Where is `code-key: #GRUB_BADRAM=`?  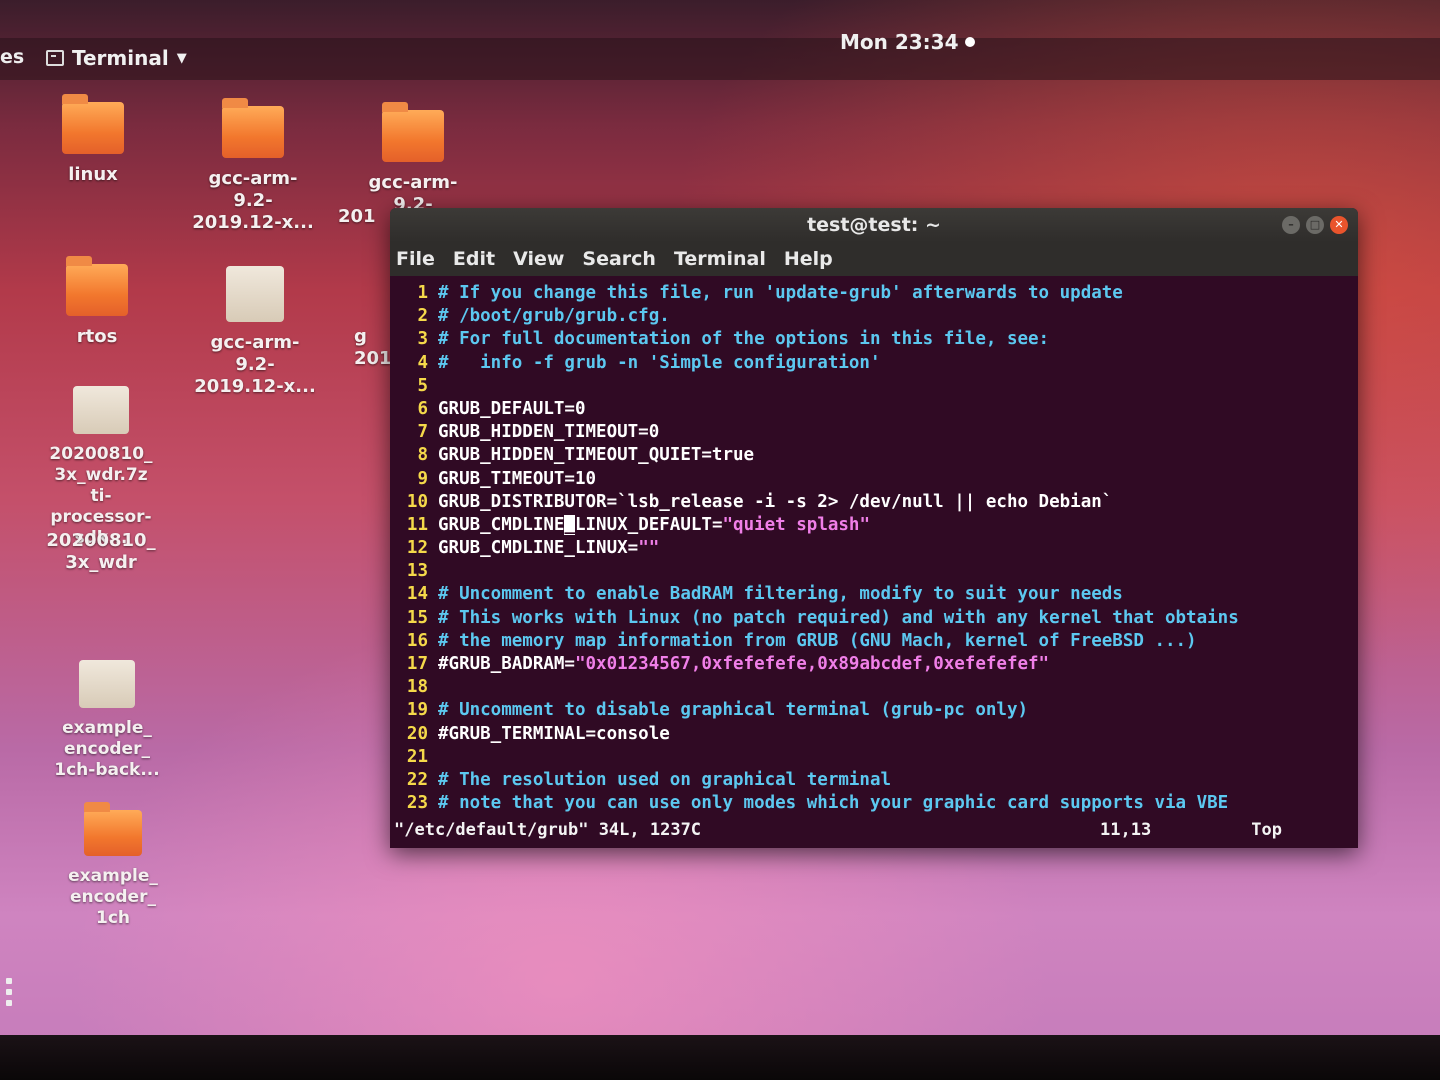 code-key: #GRUB_BADRAM= is located at coordinates (506, 664).